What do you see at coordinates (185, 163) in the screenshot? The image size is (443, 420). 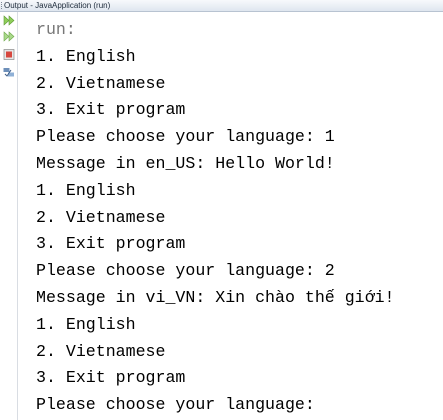 I see `console-line: Message in en_US: Hello World!` at bounding box center [185, 163].